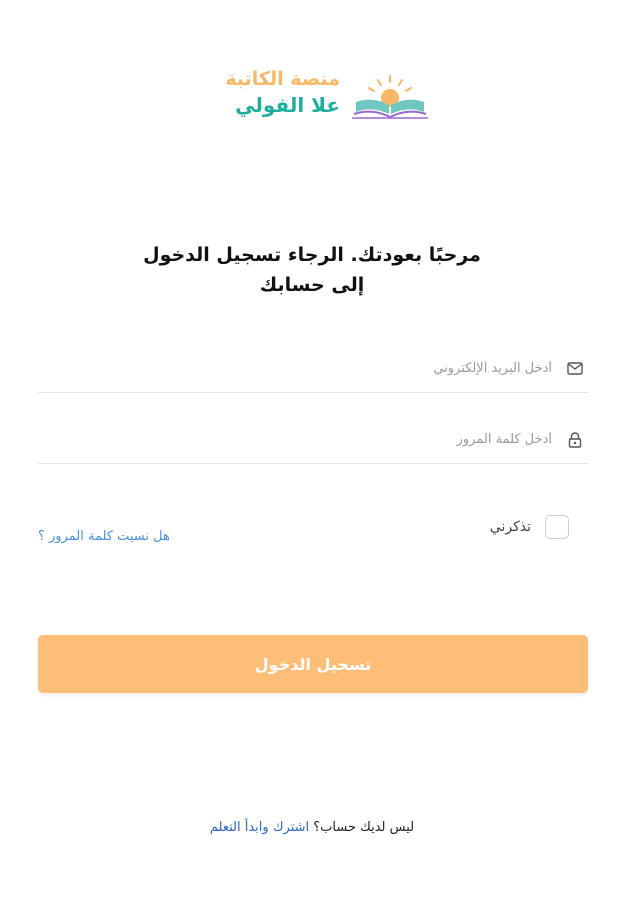  Describe the element at coordinates (510, 527) in the screenshot. I see `remember-label: تذكرني` at that location.